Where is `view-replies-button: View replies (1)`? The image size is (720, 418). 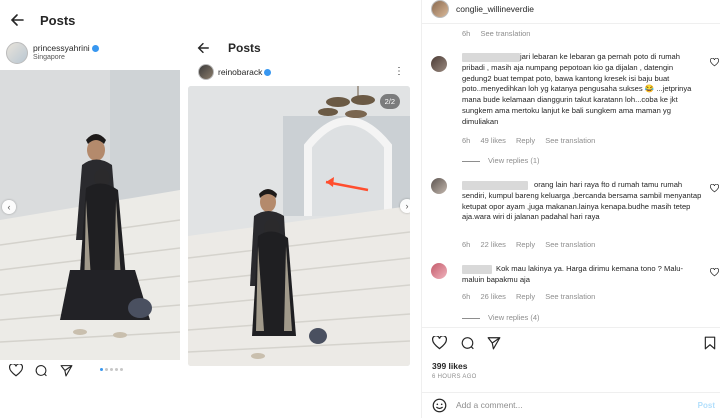
view-replies-button: View replies (1) is located at coordinates (501, 160).